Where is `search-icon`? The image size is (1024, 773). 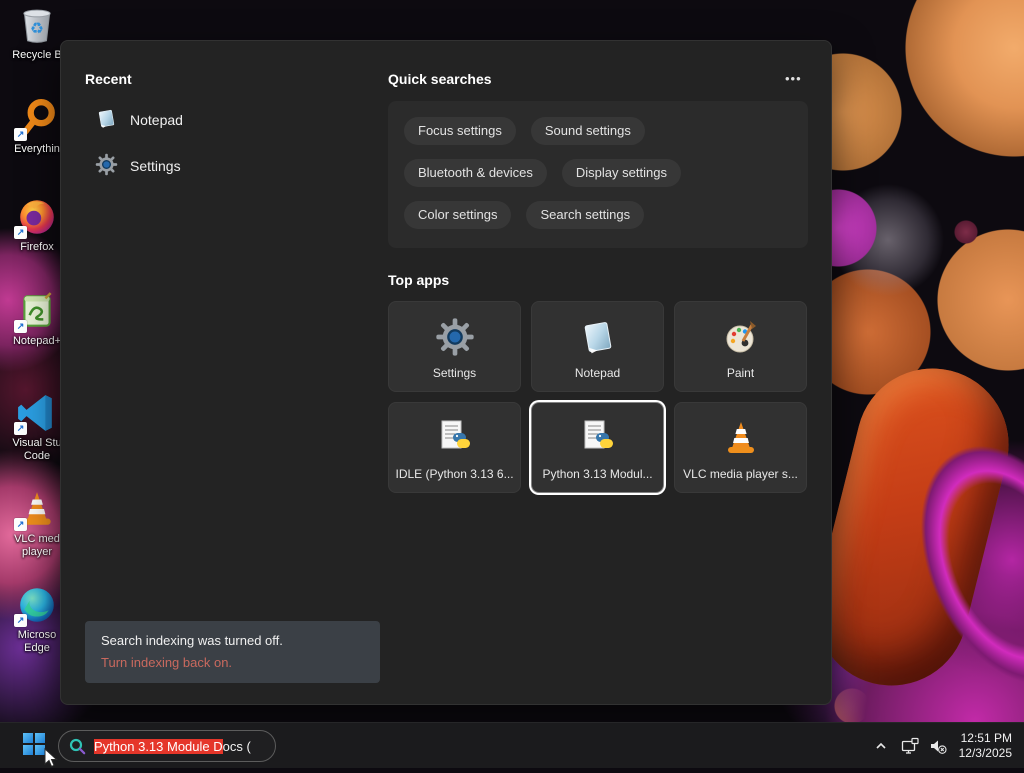 search-icon is located at coordinates (77, 746).